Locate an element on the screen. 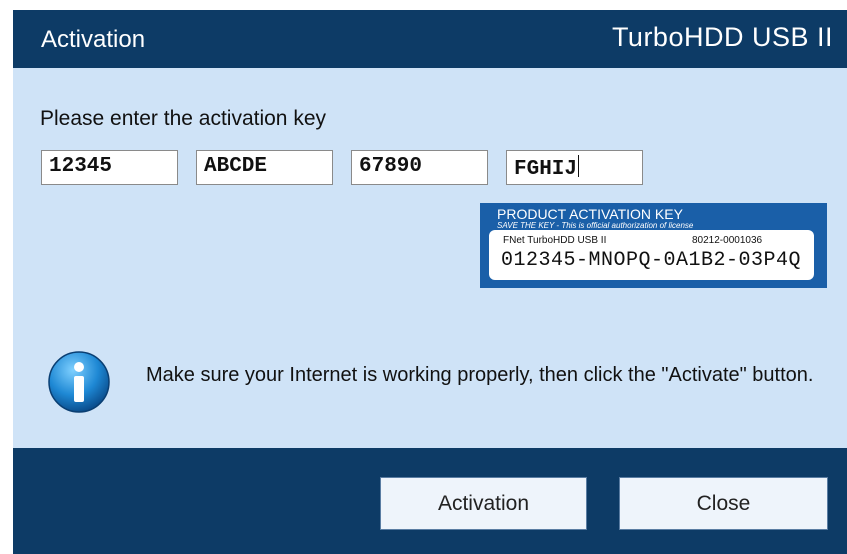  info-icon is located at coordinates (79, 382).